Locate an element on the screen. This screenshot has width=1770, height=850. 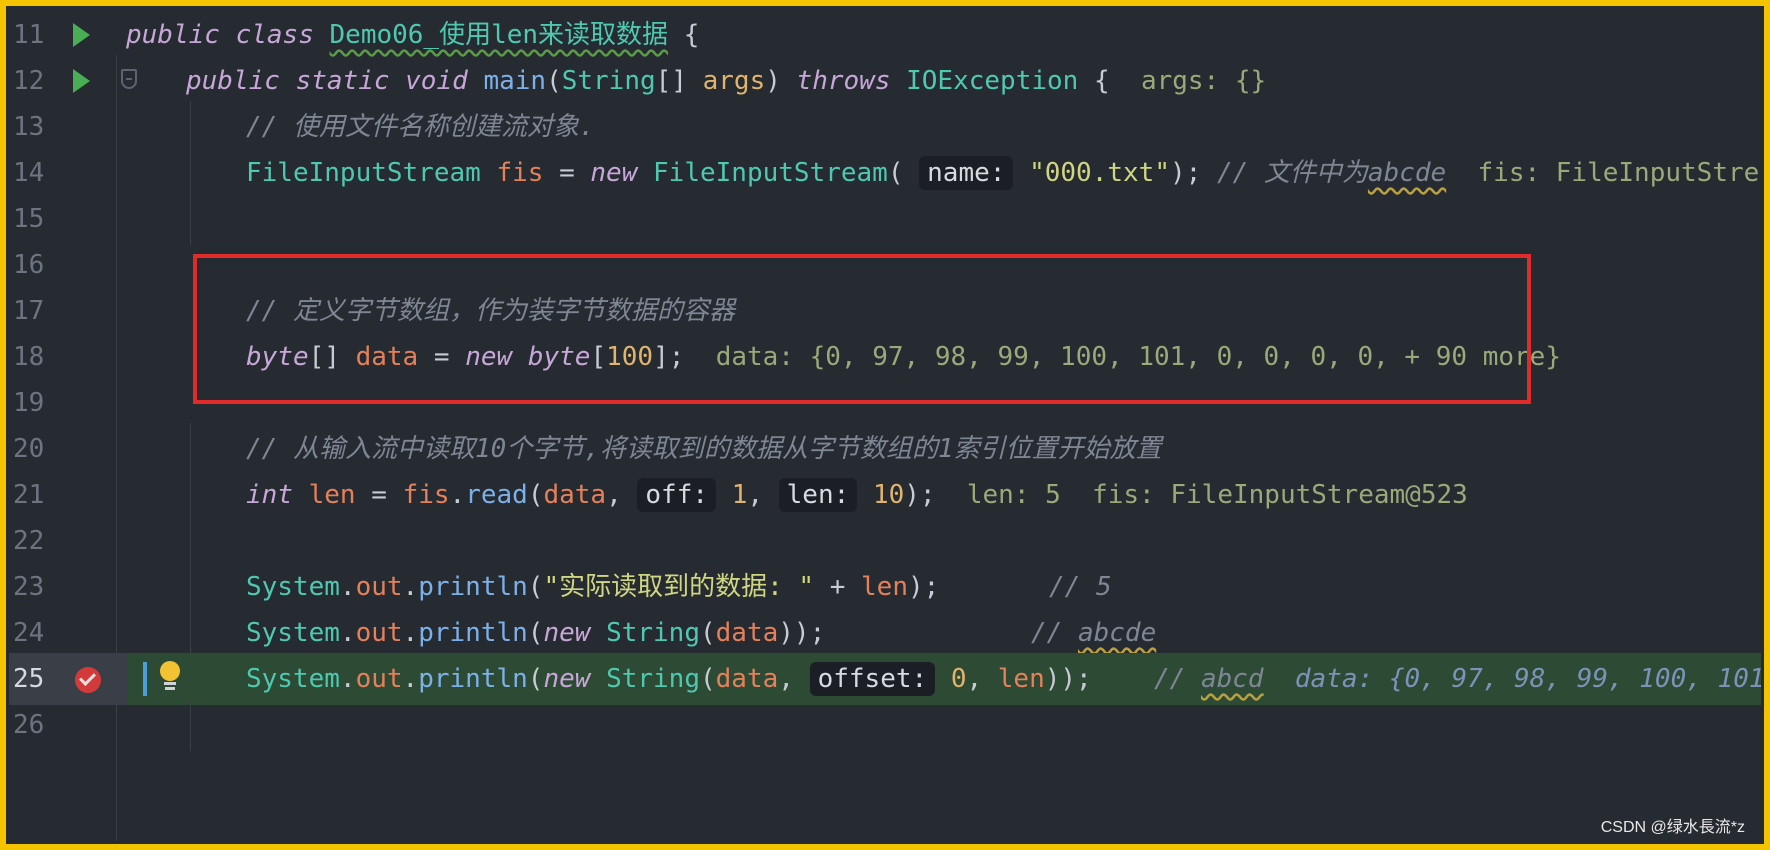
gutter: 25 is located at coordinates (68, 679).